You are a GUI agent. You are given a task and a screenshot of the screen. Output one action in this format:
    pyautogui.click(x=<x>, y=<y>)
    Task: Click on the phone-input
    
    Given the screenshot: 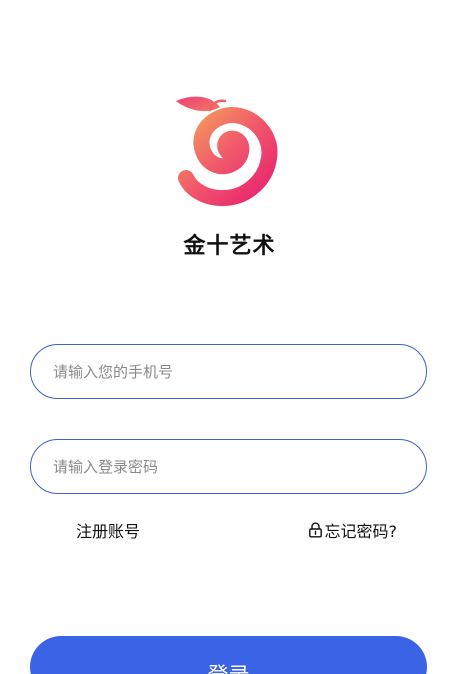 What is the action you would take?
    pyautogui.click(x=228, y=371)
    